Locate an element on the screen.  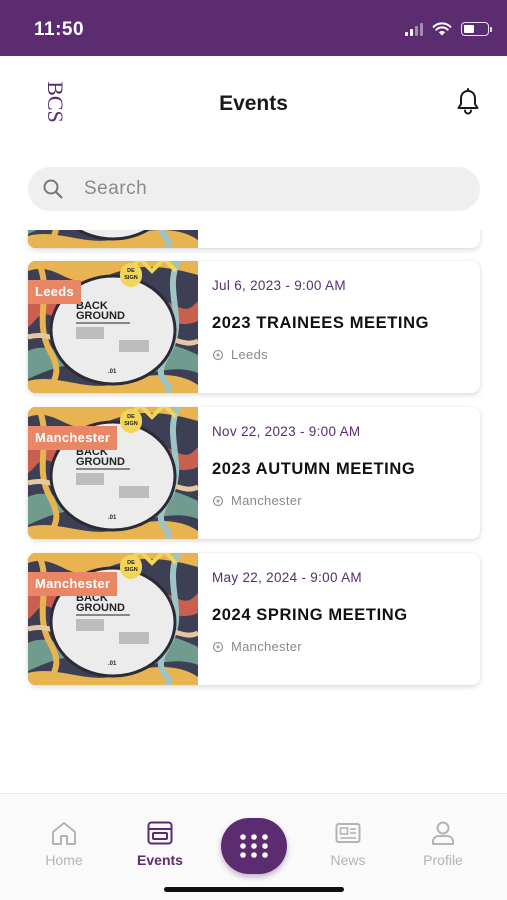
event-location: Leeds is located at coordinates (240, 354).